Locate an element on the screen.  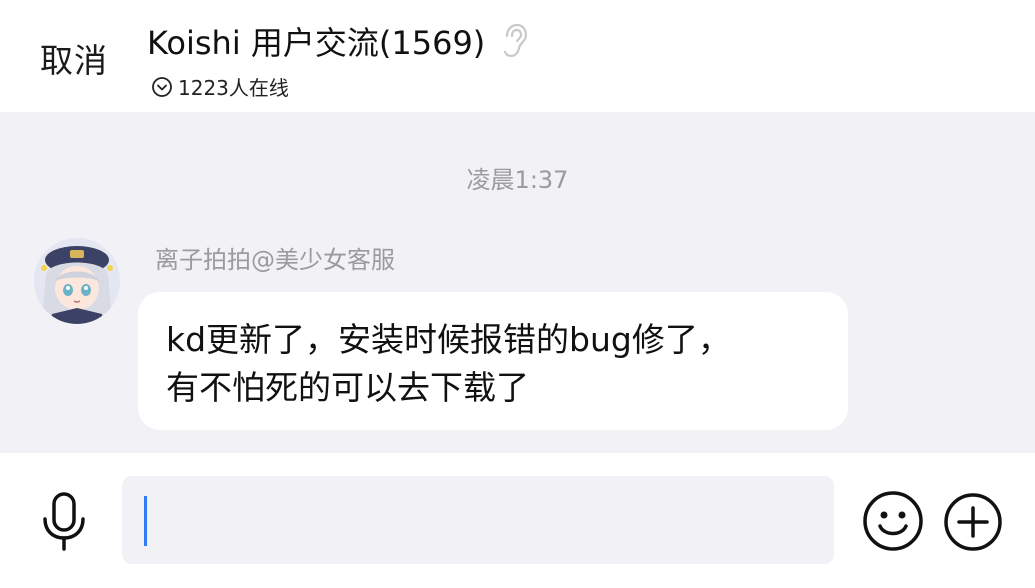
chat-title-area: Koishi 用户交流(1569) 1223人在线 is located at coordinates (338, 59).